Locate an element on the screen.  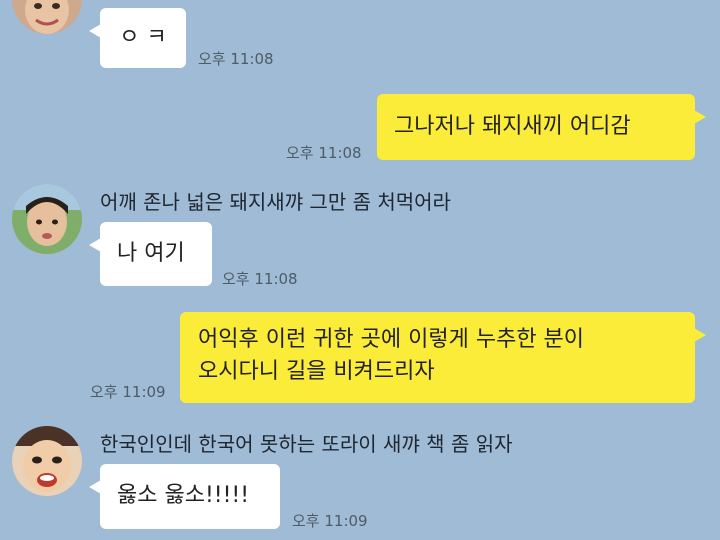
message-bubble: ㅇ ㅋ is located at coordinates (137, 38).